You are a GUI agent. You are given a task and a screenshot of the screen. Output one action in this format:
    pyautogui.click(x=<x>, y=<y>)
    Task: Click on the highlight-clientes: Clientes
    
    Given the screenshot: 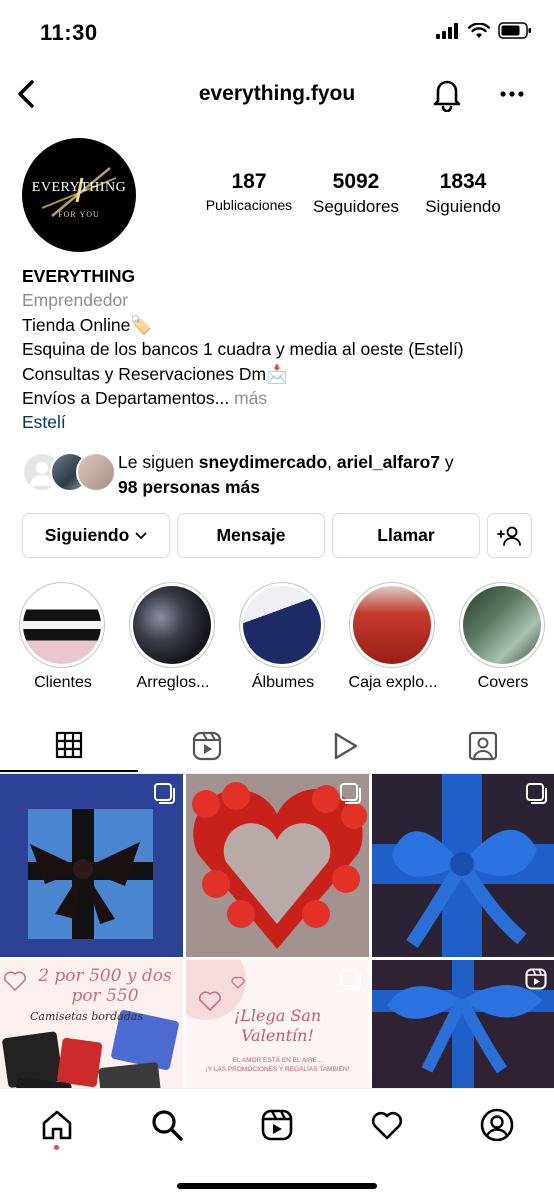 What is the action you would take?
    pyautogui.click(x=63, y=636)
    